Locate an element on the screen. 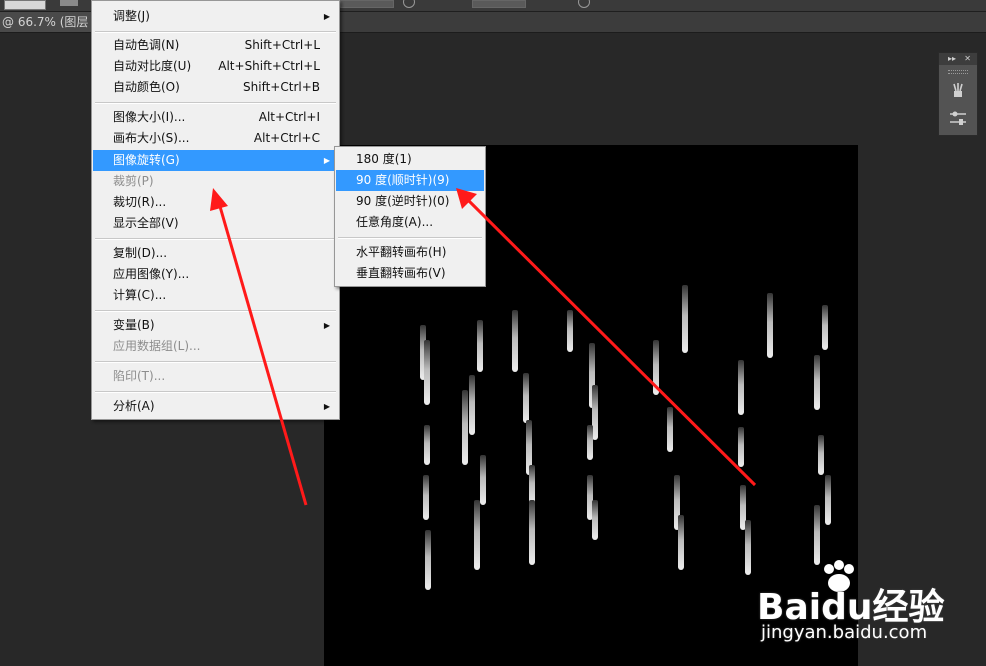 The width and height of the screenshot is (986, 666). watermark-url: jingyan.baidu.com is located at coordinates (844, 632).